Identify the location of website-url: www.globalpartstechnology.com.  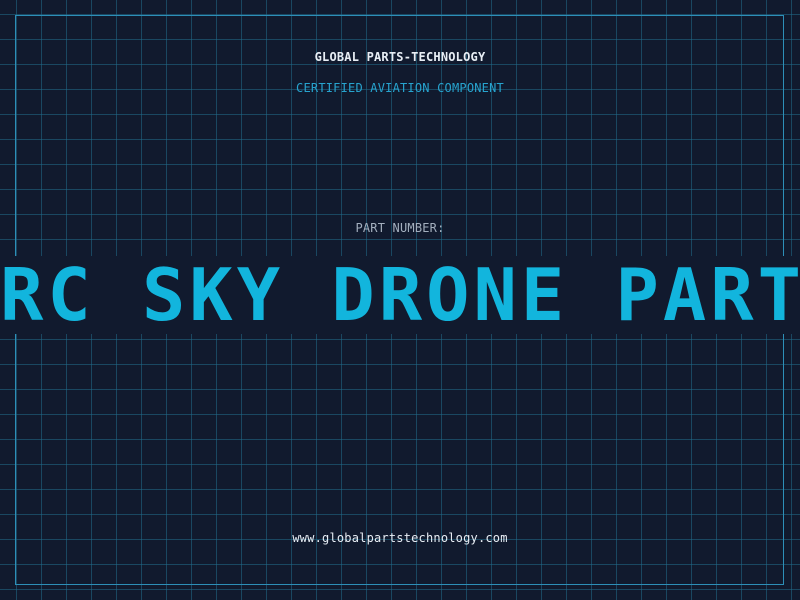
(400, 538).